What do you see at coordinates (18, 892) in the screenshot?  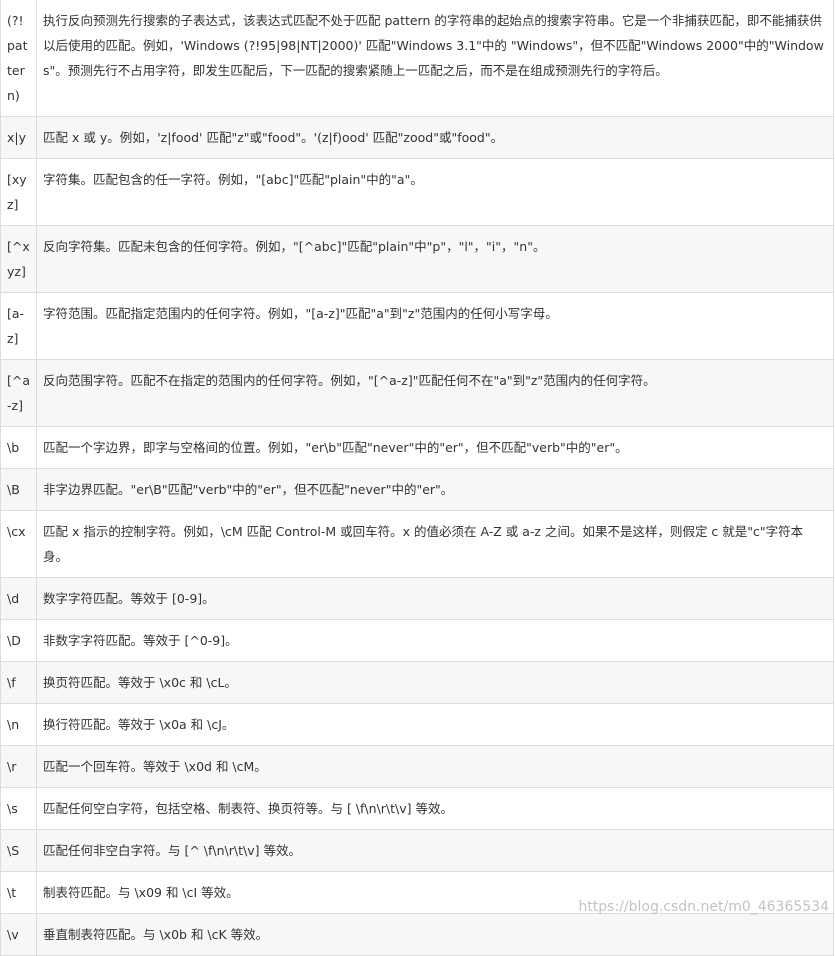 I see `symbol-cell: \t` at bounding box center [18, 892].